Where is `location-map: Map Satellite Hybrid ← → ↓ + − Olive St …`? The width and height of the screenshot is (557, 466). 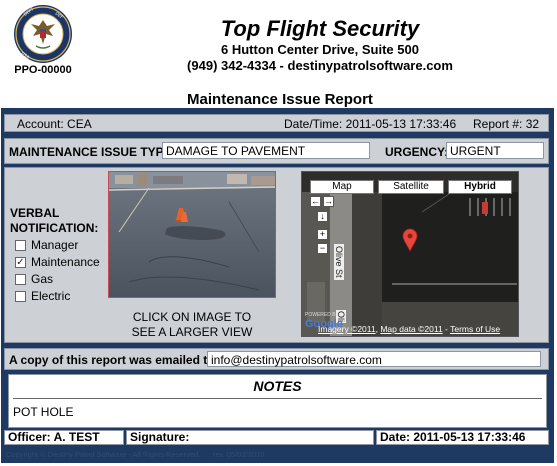 location-map: Map Satellite Hybrid ← → ↓ + − Olive St … is located at coordinates (410, 254).